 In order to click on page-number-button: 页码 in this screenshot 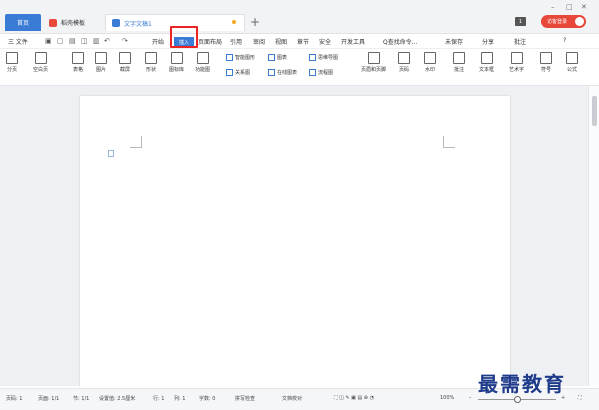, I will do `click(404, 62)`.